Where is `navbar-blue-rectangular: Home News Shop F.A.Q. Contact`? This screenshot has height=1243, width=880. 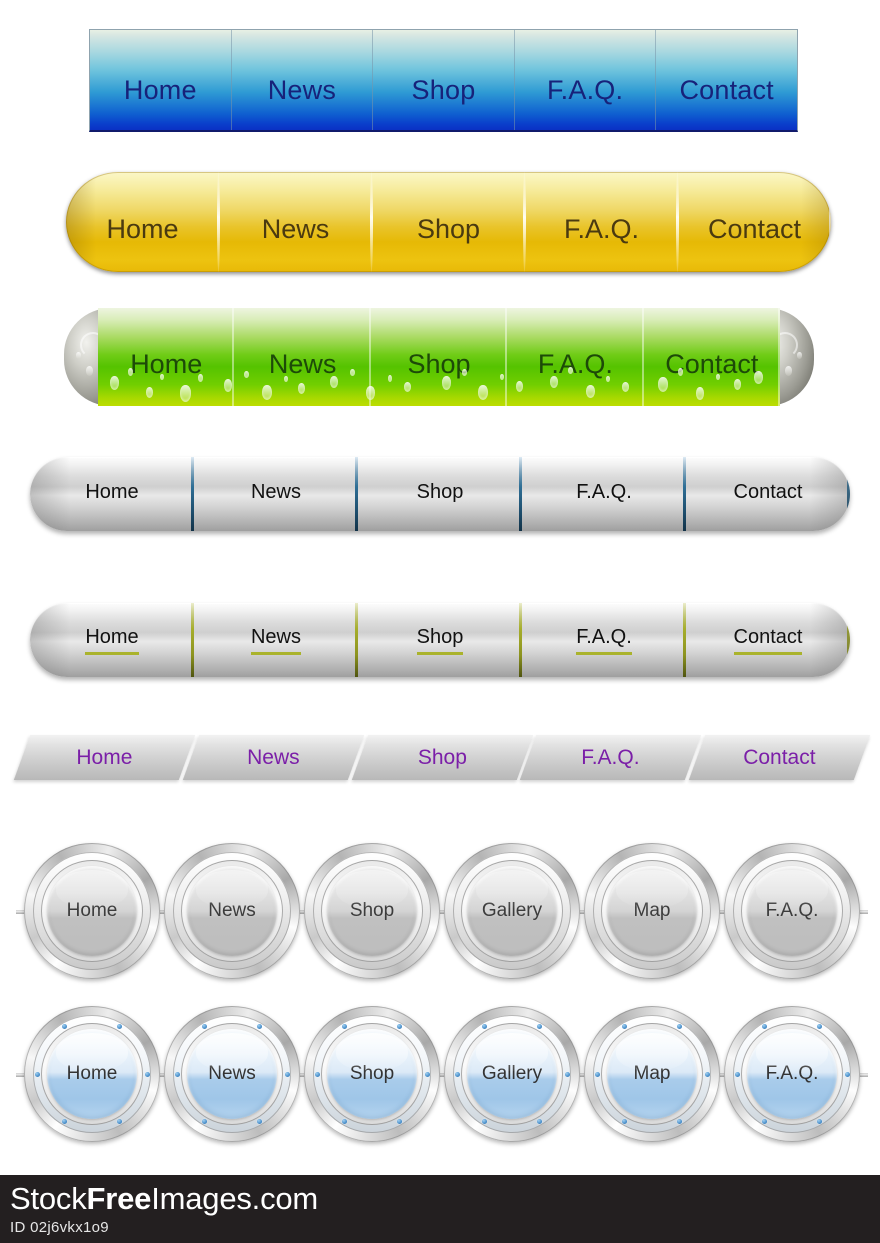 navbar-blue-rectangular: Home News Shop F.A.Q. Contact is located at coordinates (443, 80).